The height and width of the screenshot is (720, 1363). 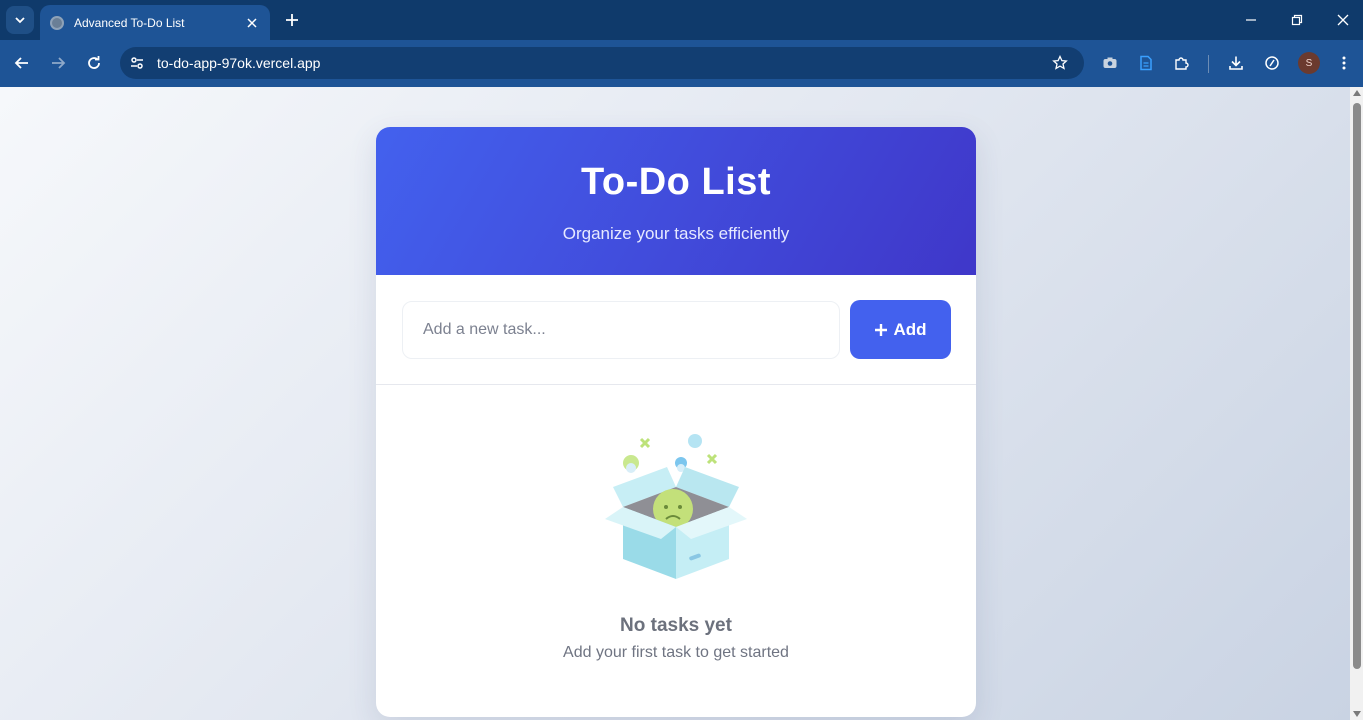 I want to click on minimize-button, so click(x=1251, y=20).